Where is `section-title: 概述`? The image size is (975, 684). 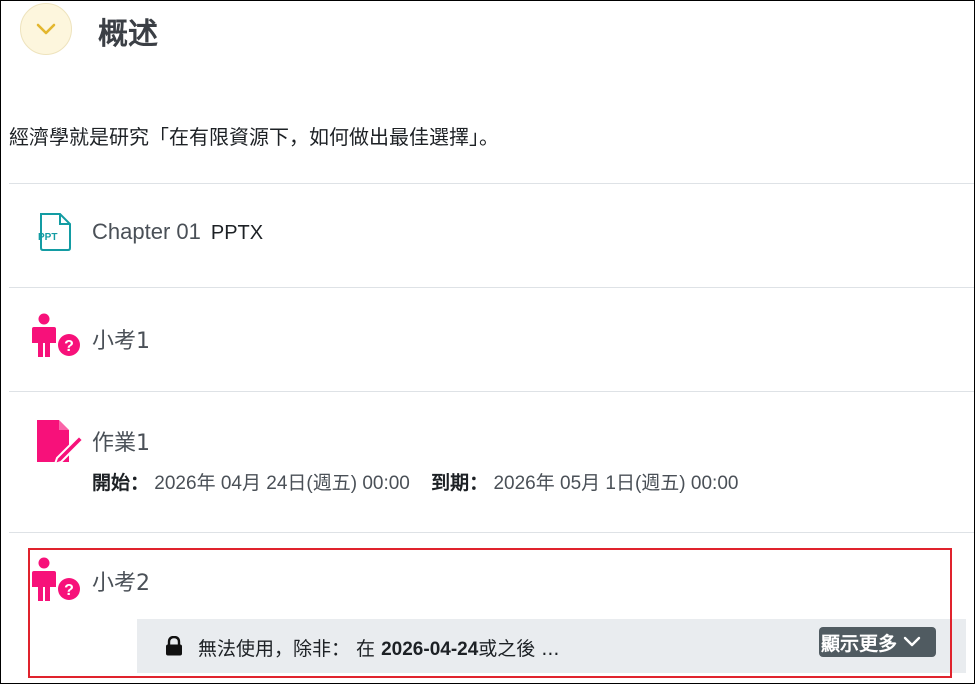 section-title: 概述 is located at coordinates (128, 34).